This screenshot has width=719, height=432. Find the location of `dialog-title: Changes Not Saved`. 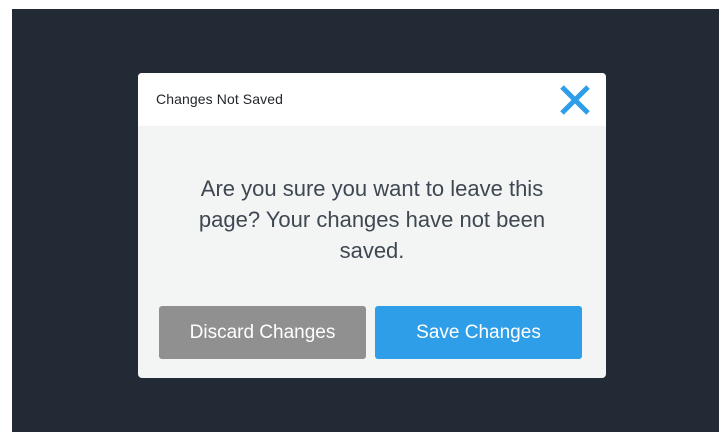

dialog-title: Changes Not Saved is located at coordinates (220, 99).